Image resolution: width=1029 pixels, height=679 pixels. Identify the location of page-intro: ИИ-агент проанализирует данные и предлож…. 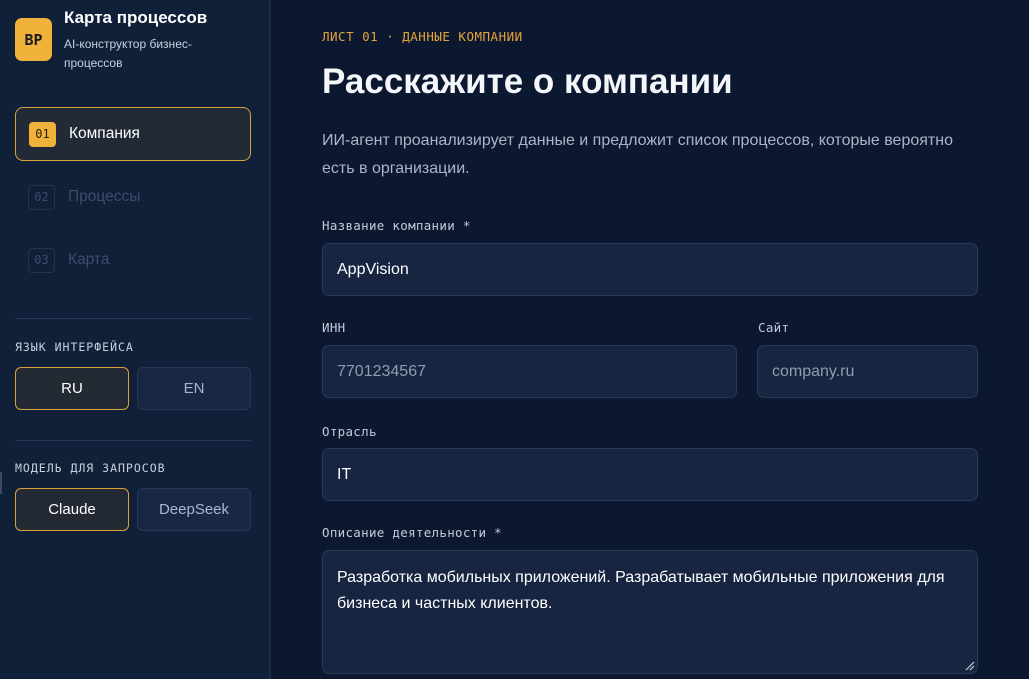
(637, 154).